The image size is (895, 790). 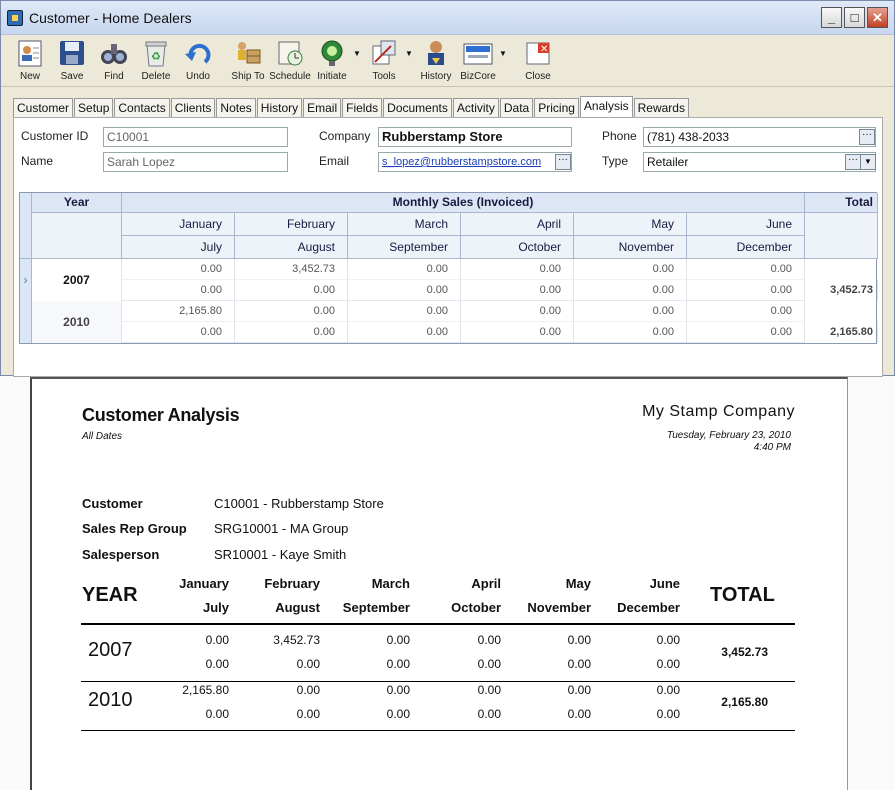 I want to click on year-column-header: Year, so click(x=77, y=203).